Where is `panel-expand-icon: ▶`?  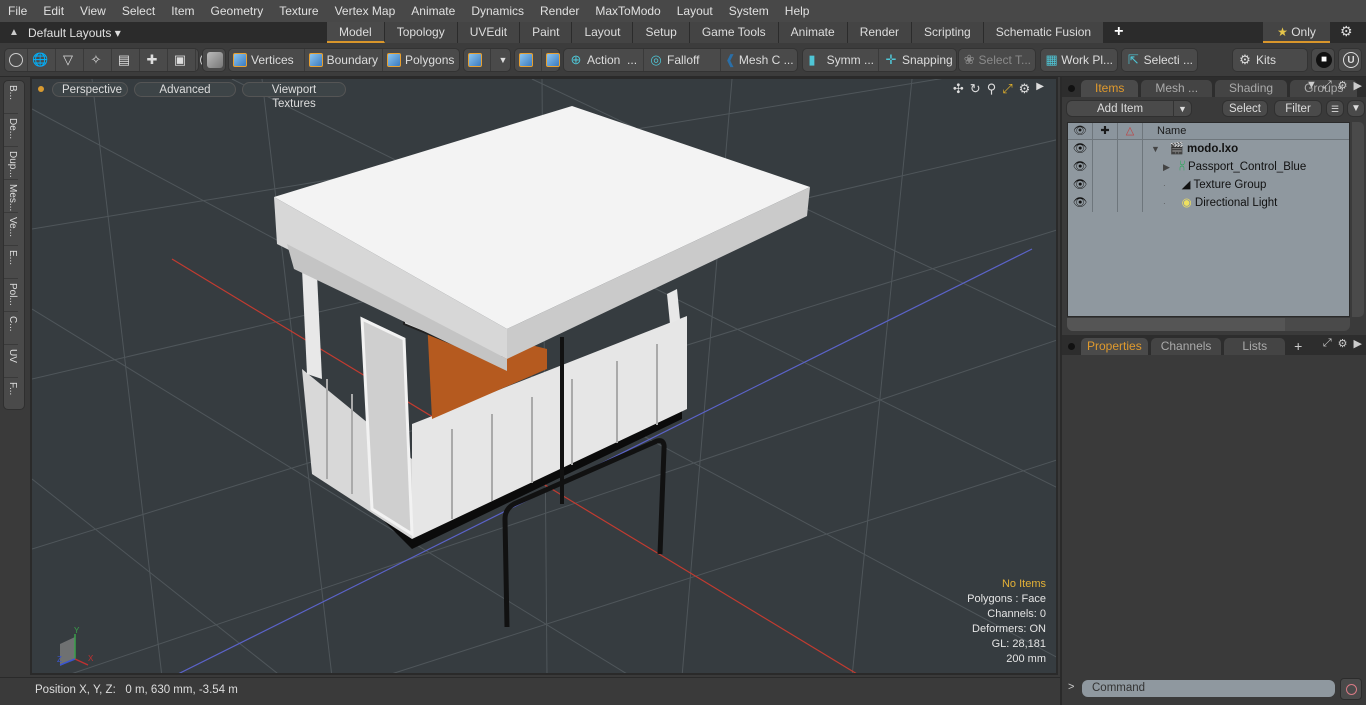 panel-expand-icon: ▶ is located at coordinates (1358, 85).